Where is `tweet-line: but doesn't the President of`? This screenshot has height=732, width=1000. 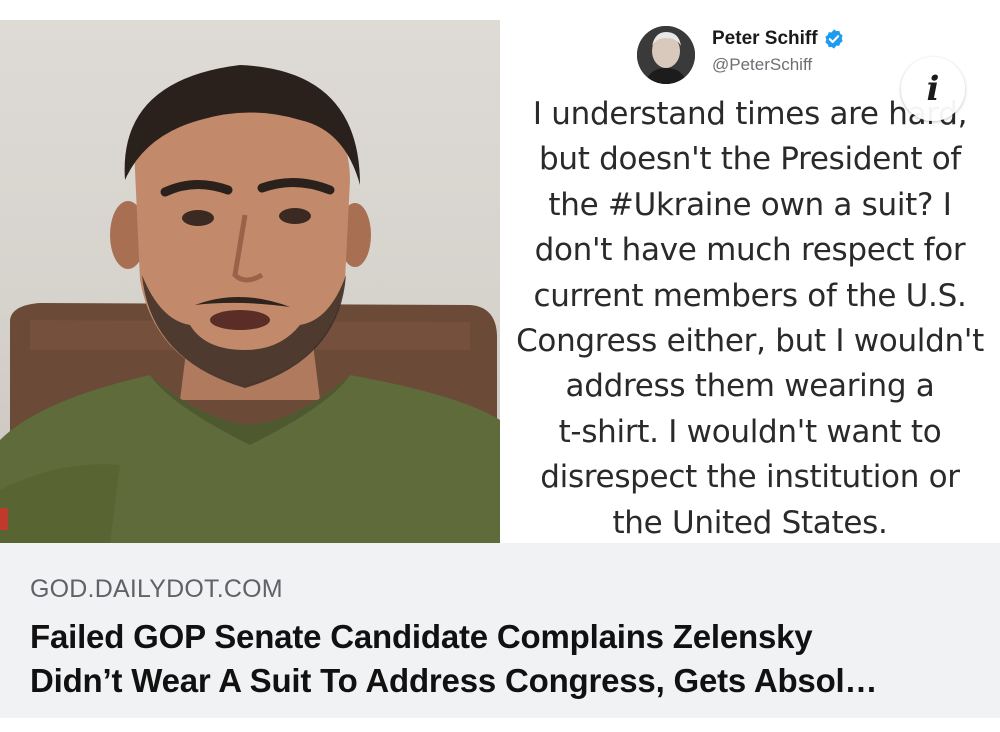 tweet-line: but doesn't the President of is located at coordinates (750, 159).